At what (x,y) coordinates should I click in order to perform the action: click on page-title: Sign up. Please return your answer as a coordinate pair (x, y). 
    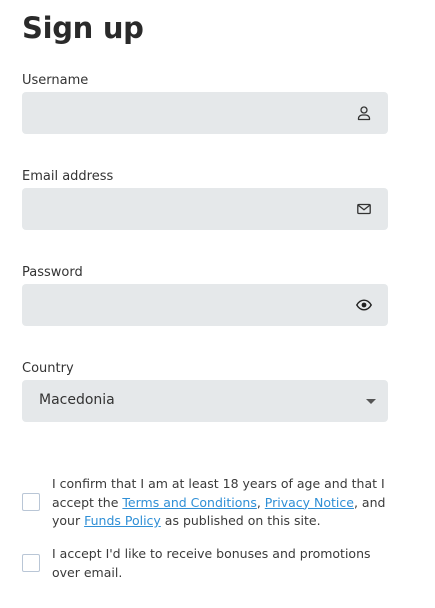
    Looking at the image, I should click on (83, 28).